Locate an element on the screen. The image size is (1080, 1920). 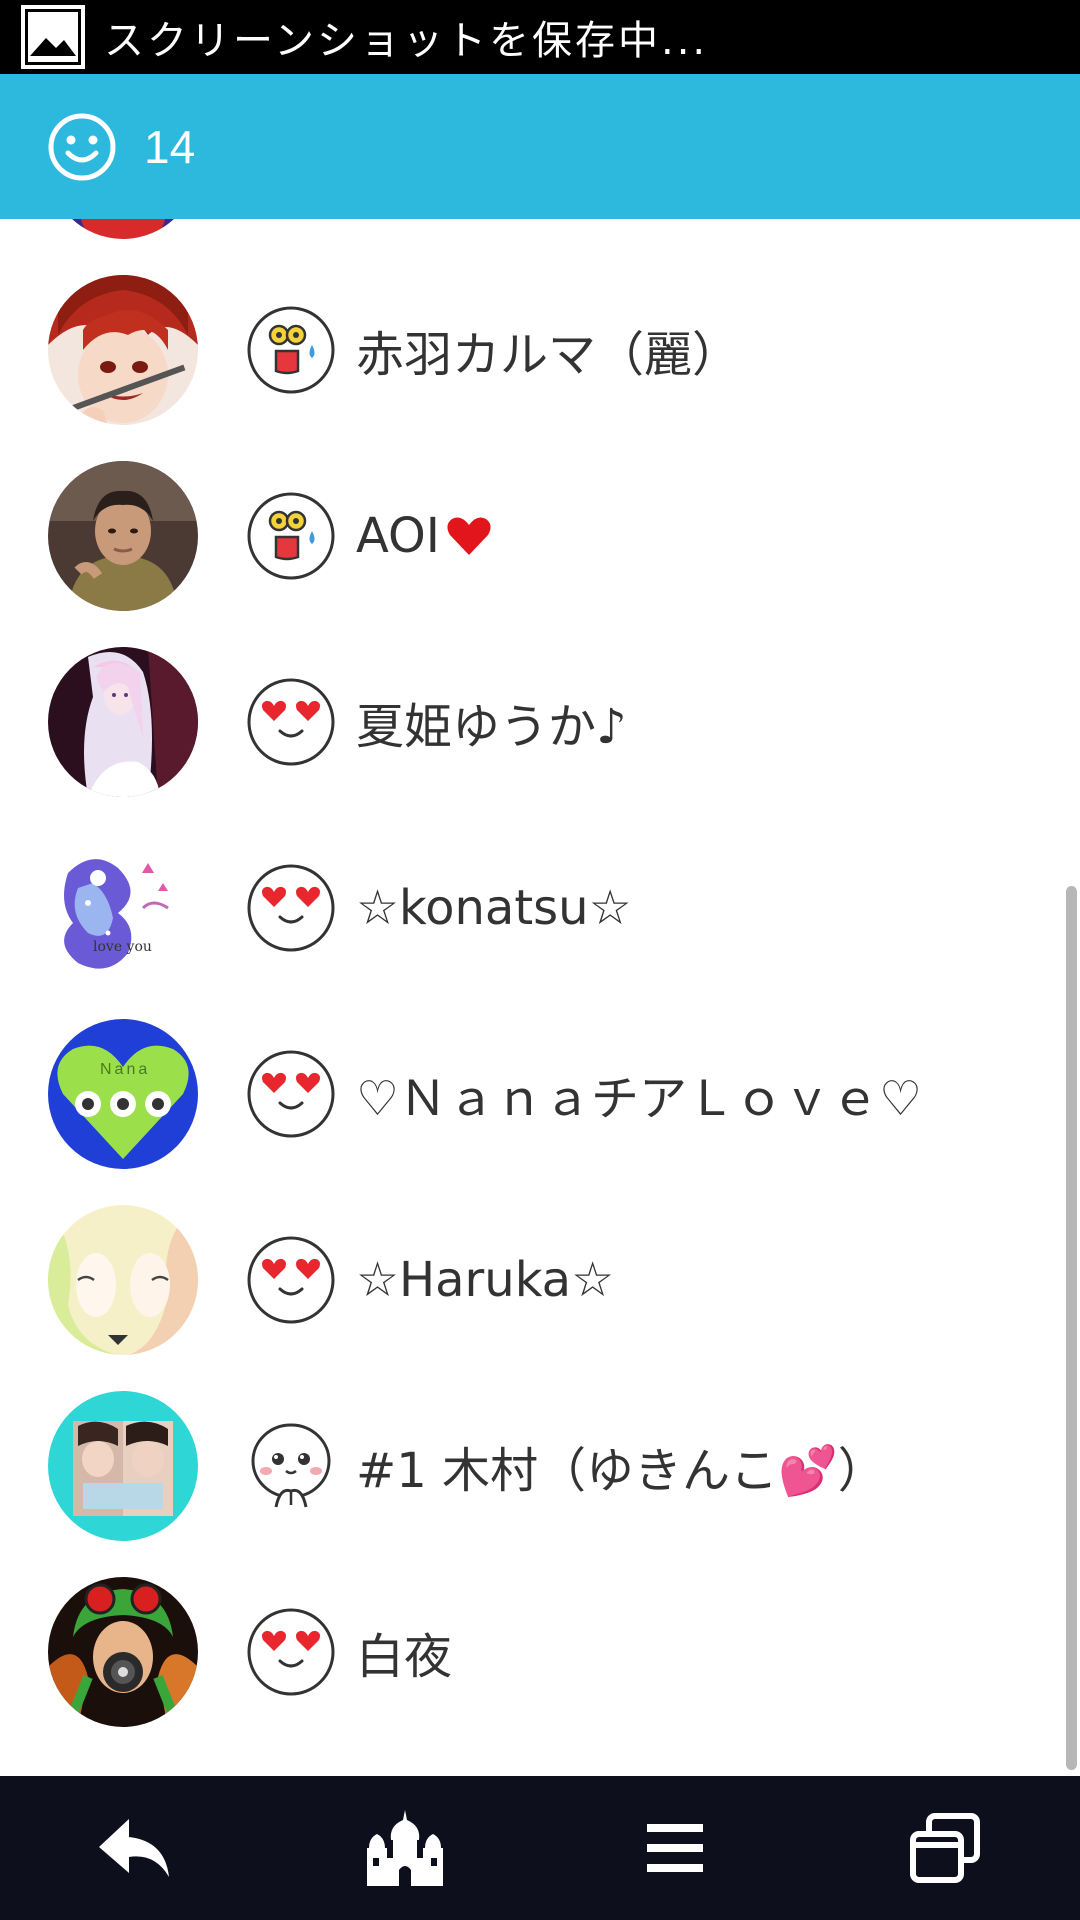
header-bar: 14 is located at coordinates (540, 146).